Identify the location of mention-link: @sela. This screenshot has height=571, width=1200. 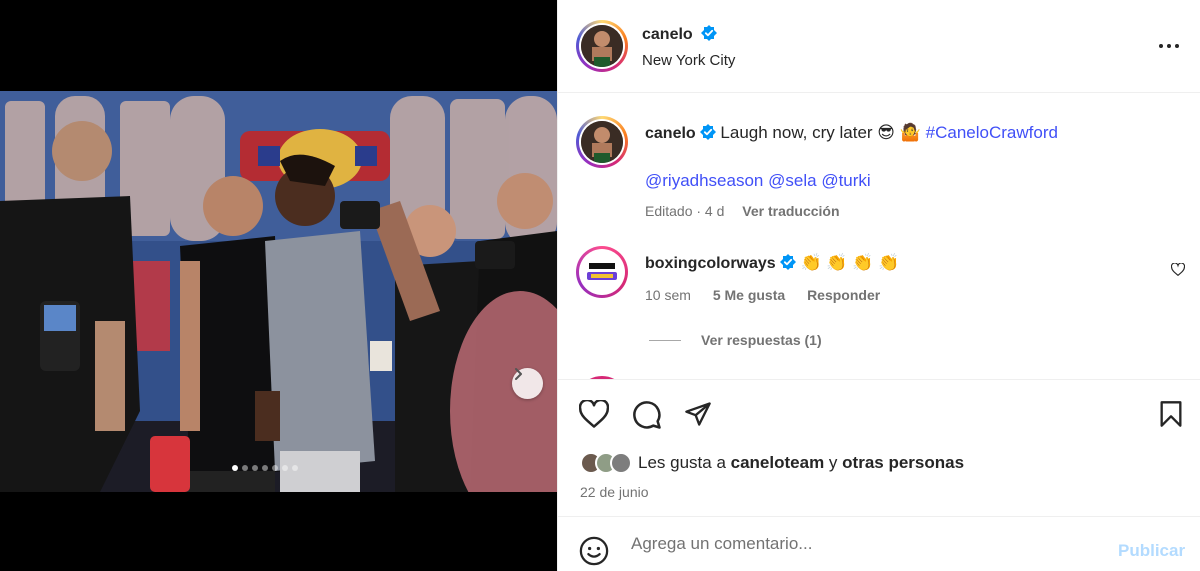
(792, 180).